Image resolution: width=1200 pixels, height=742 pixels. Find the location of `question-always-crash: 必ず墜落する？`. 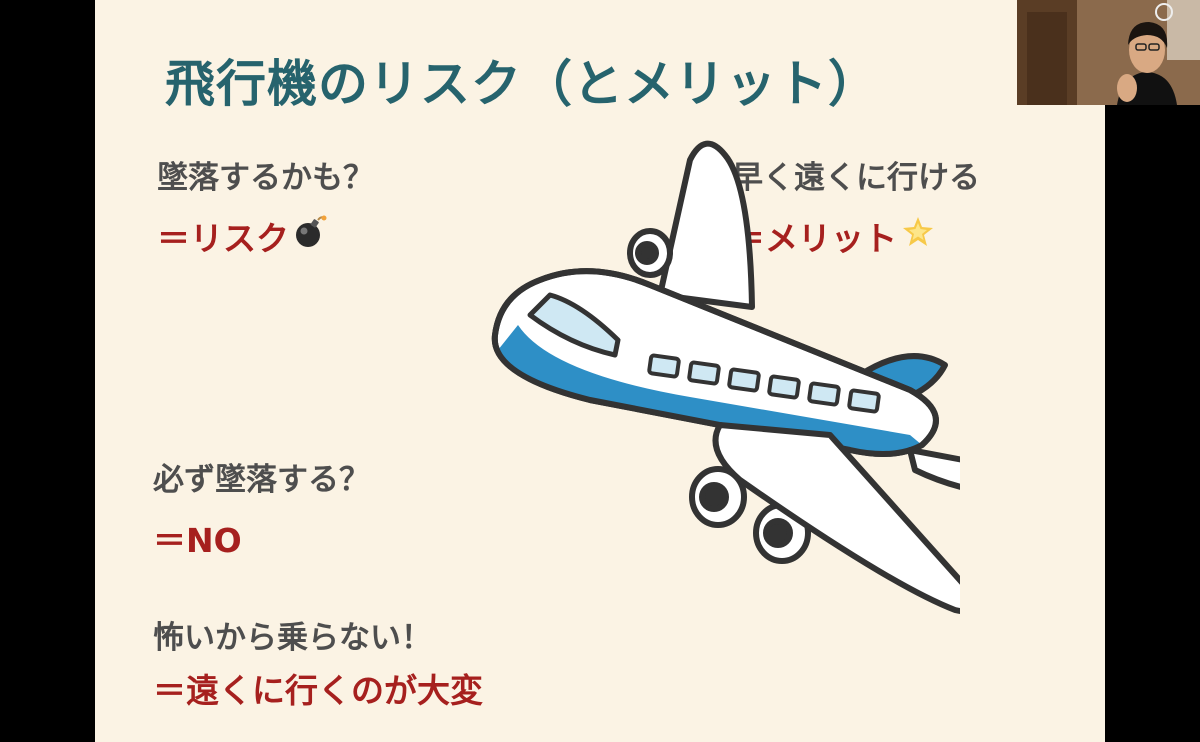

question-always-crash: 必ず墜落する？ is located at coordinates (261, 480).